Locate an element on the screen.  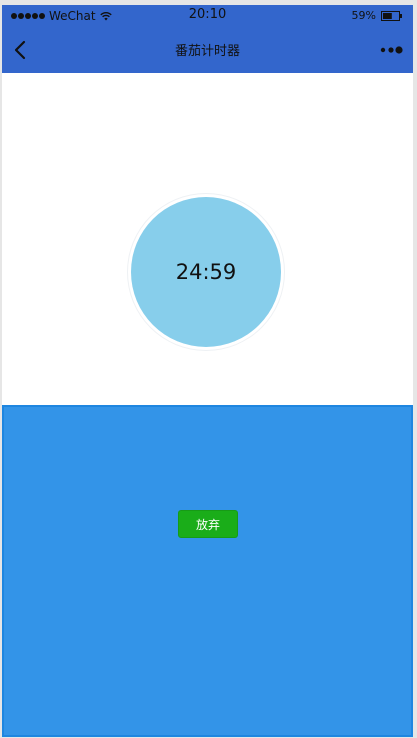
more-button is located at coordinates (392, 50).